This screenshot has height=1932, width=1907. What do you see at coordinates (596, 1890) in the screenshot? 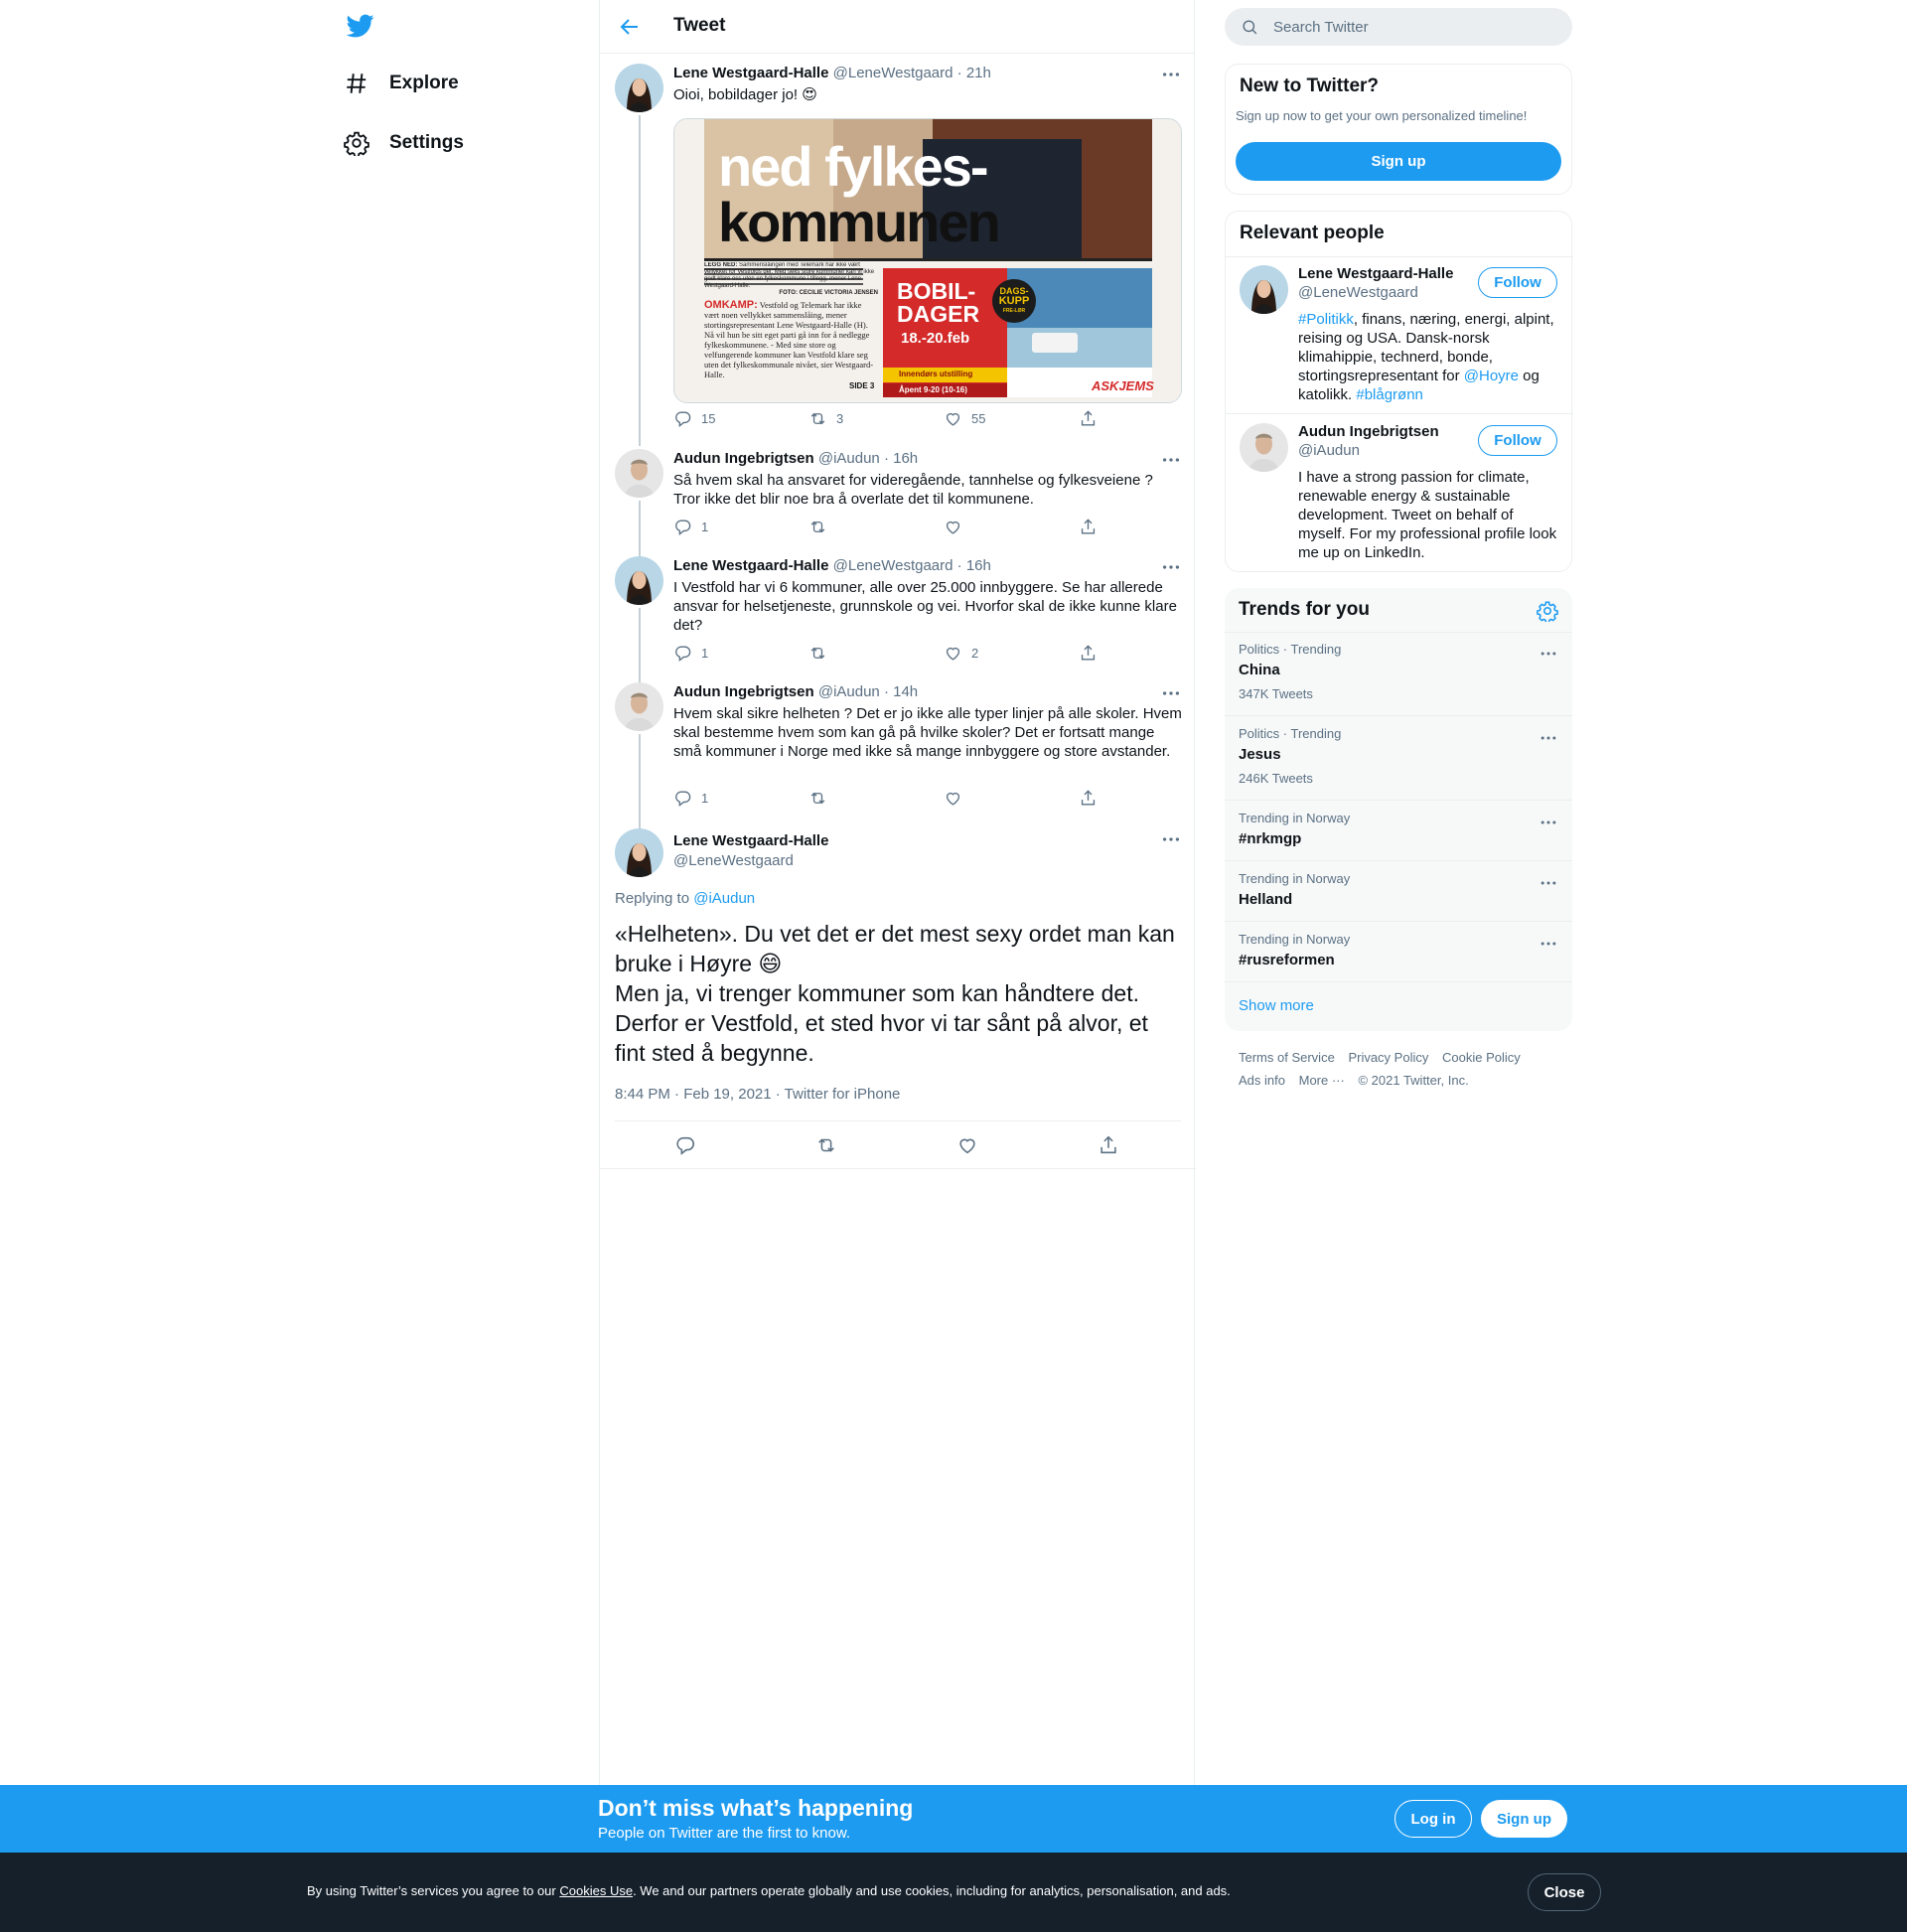
I see `cookies-use-link: Cookies Use` at bounding box center [596, 1890].